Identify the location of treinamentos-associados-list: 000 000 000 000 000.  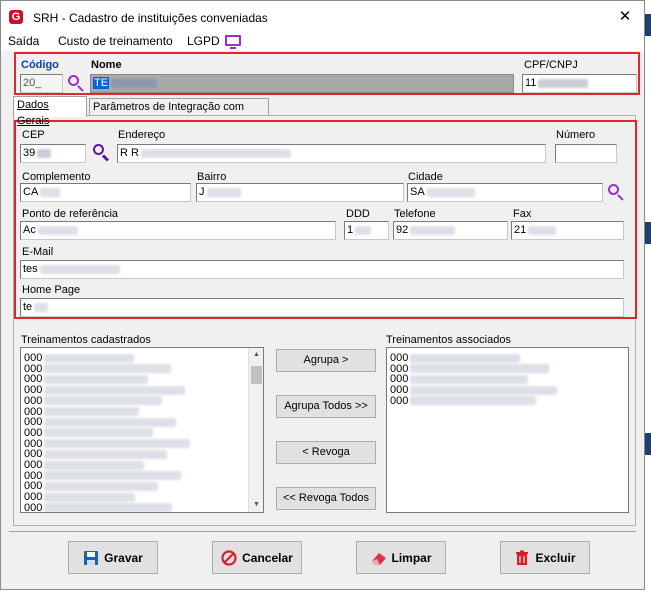
(507, 430).